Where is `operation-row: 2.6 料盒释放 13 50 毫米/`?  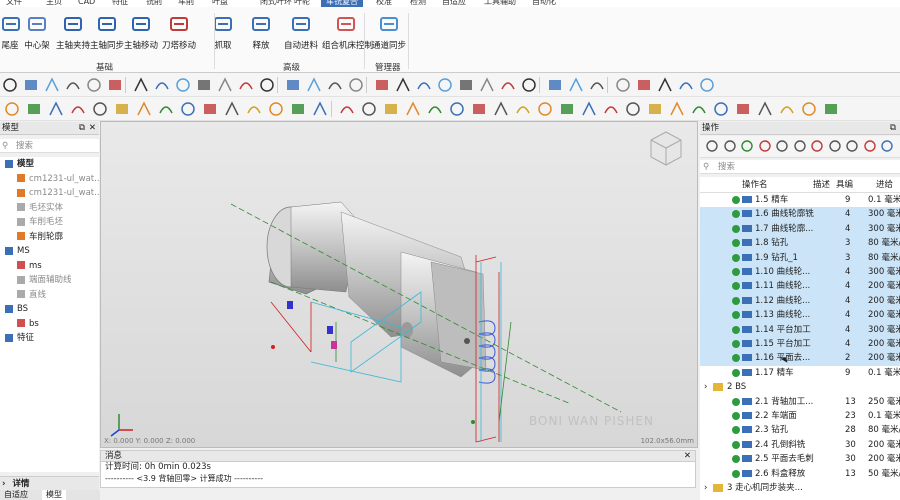 operation-row: 2.6 料盒释放 13 50 毫米/ is located at coordinates (800, 474).